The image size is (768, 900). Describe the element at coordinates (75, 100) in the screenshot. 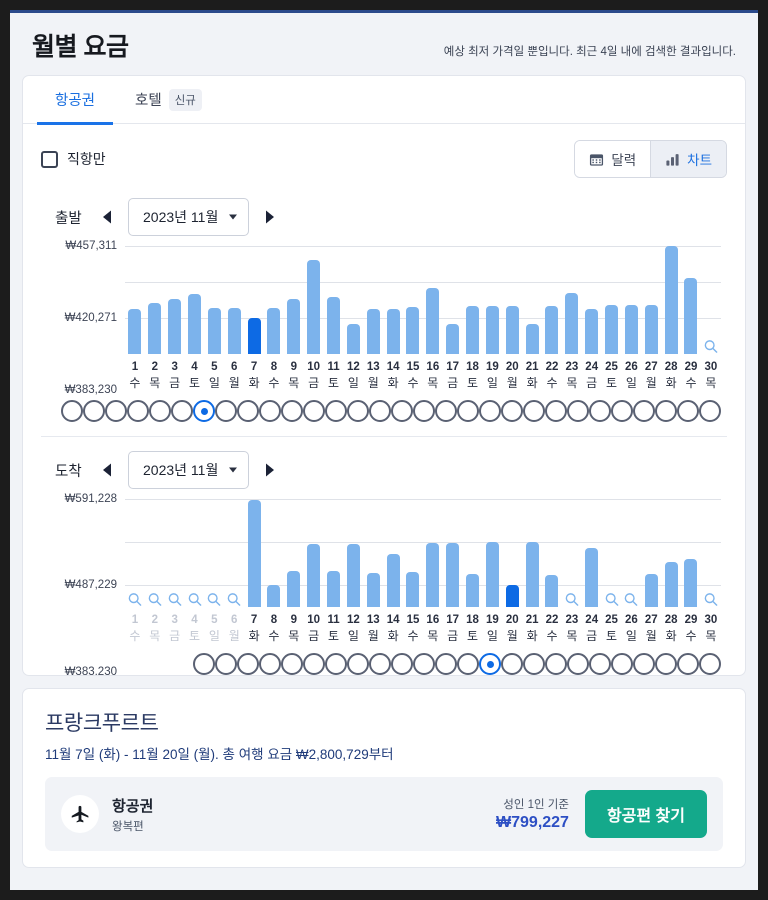

I see `tab-flights: 항공권` at that location.